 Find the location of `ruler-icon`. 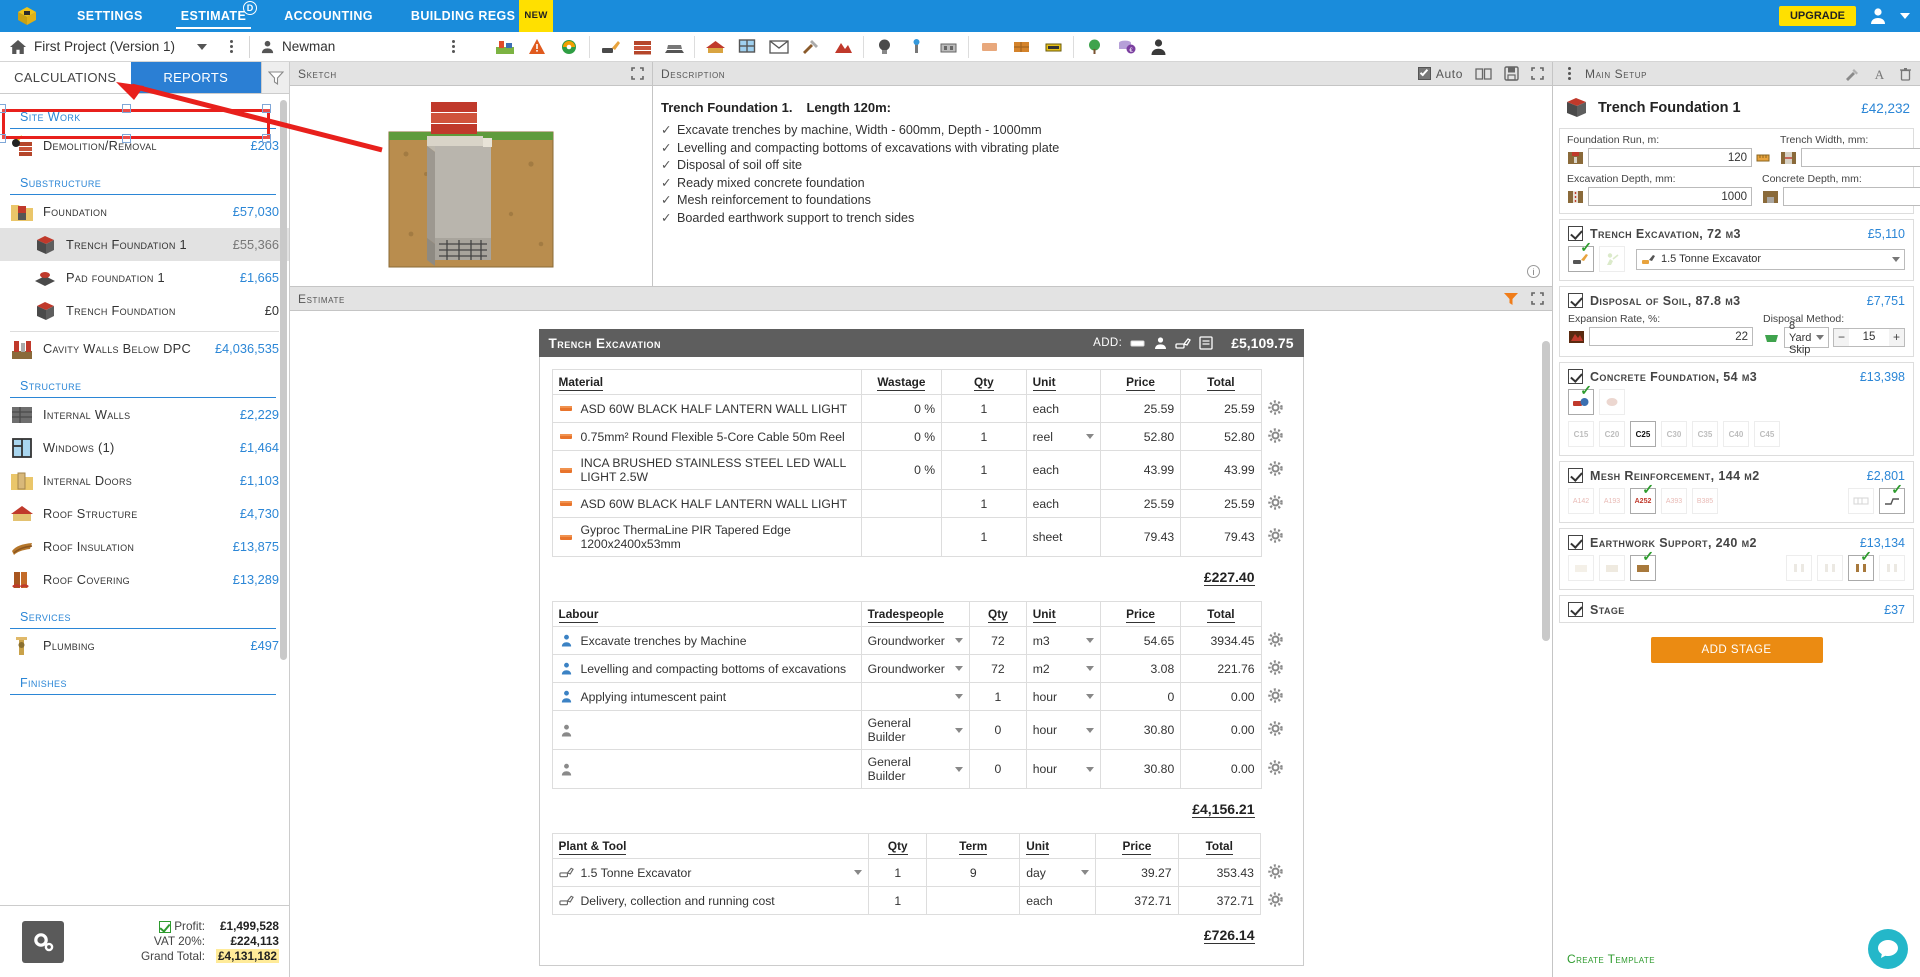

ruler-icon is located at coordinates (1763, 158).